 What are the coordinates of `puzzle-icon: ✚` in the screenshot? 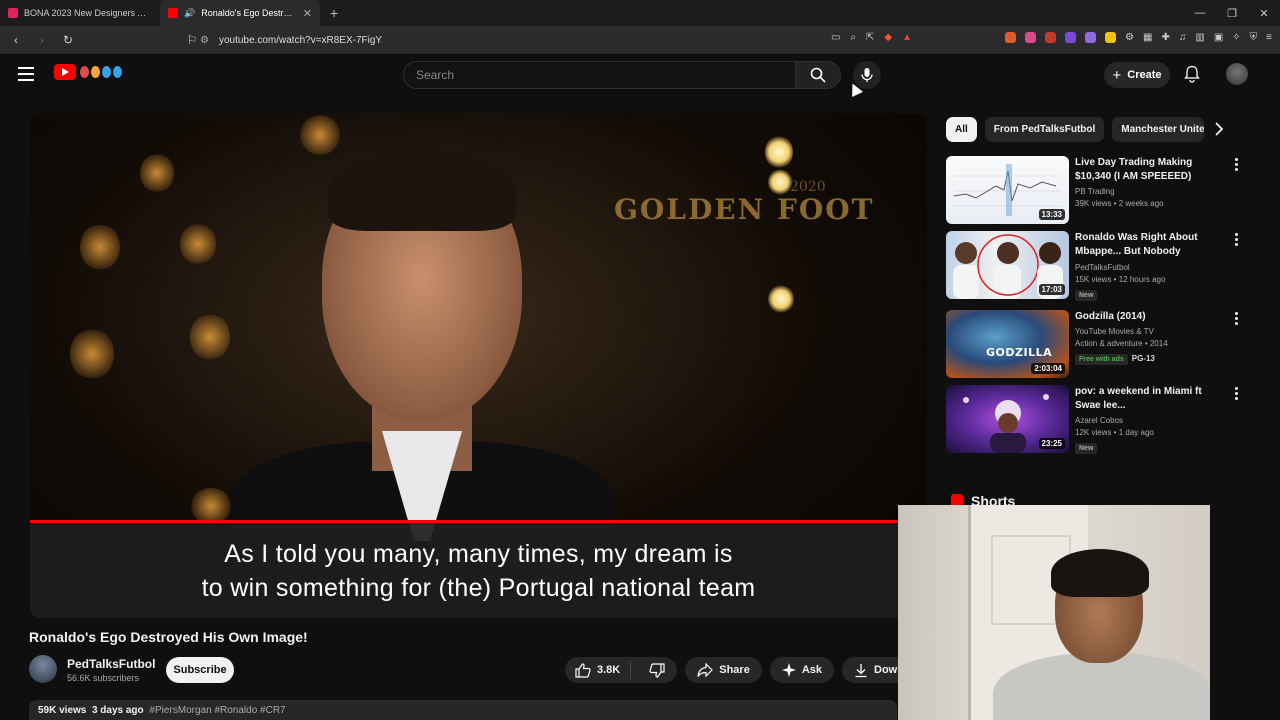 It's located at (1165, 37).